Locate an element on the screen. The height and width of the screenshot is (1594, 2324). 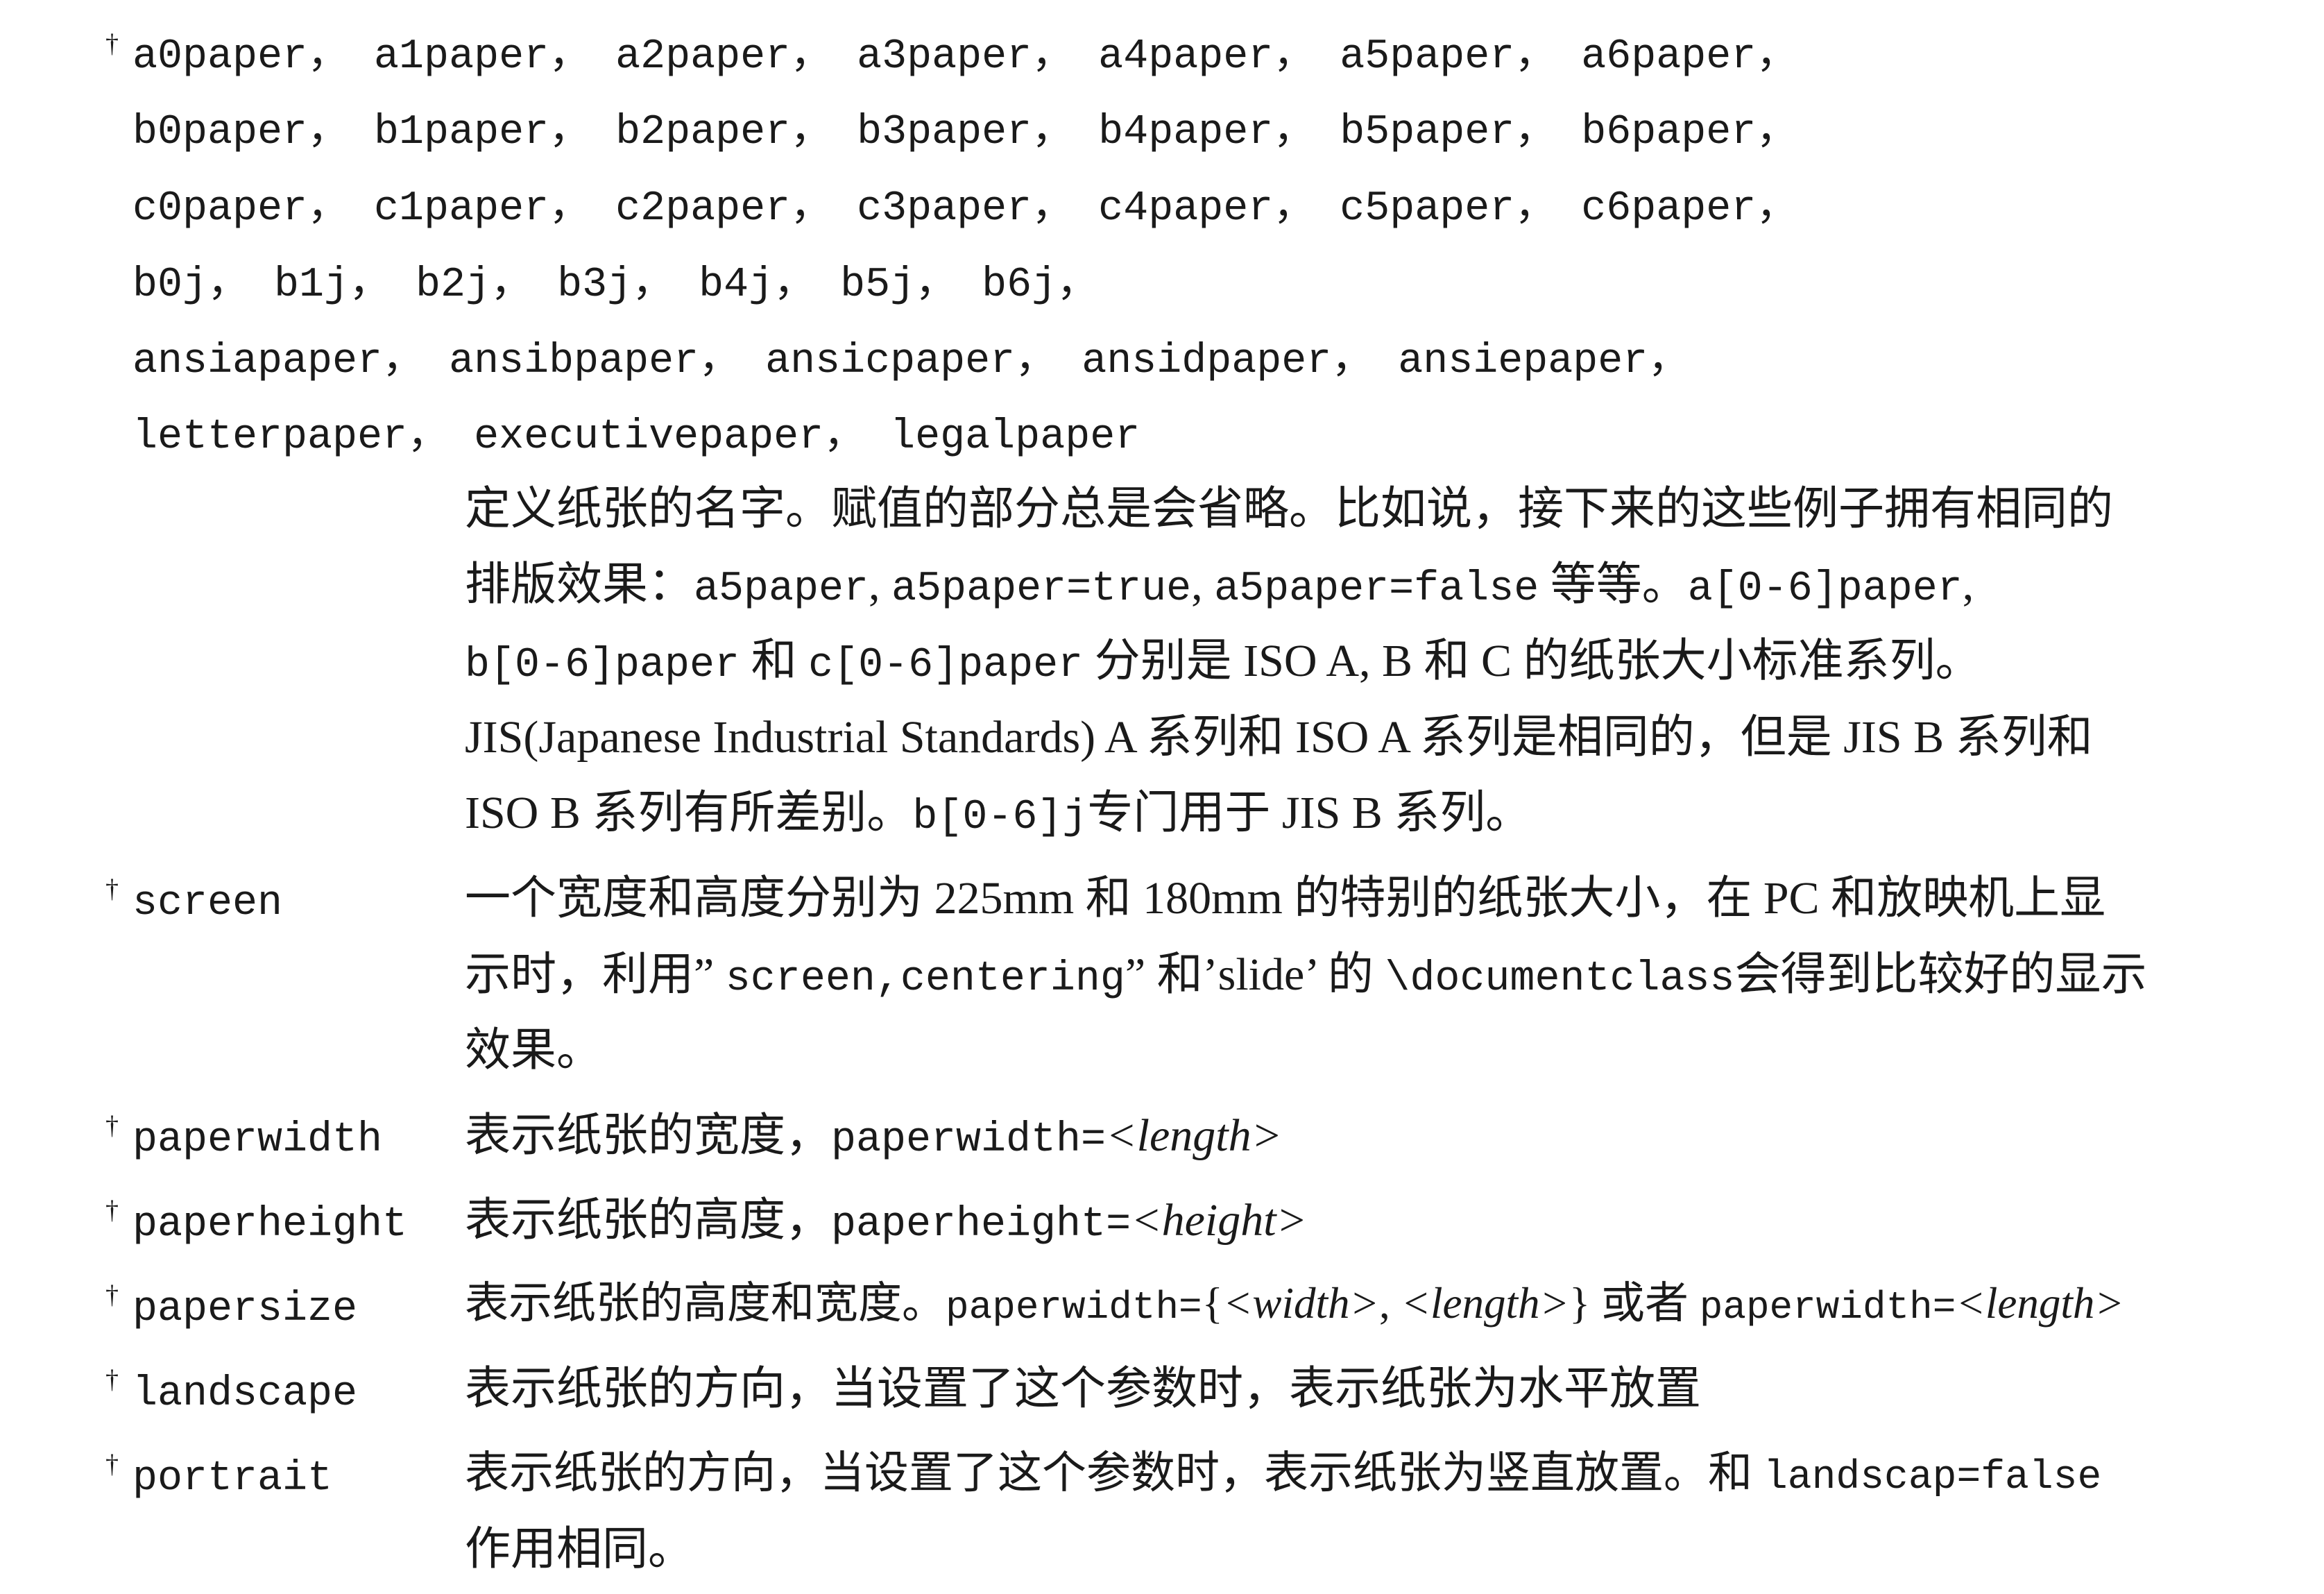
option-paperwidth-term: paperwidth is located at coordinates (258, 1140).